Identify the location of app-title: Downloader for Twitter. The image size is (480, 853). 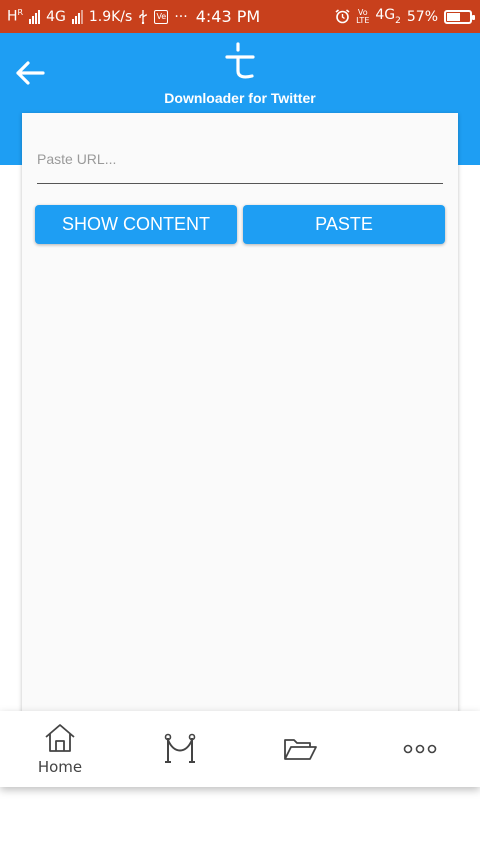
(240, 98).